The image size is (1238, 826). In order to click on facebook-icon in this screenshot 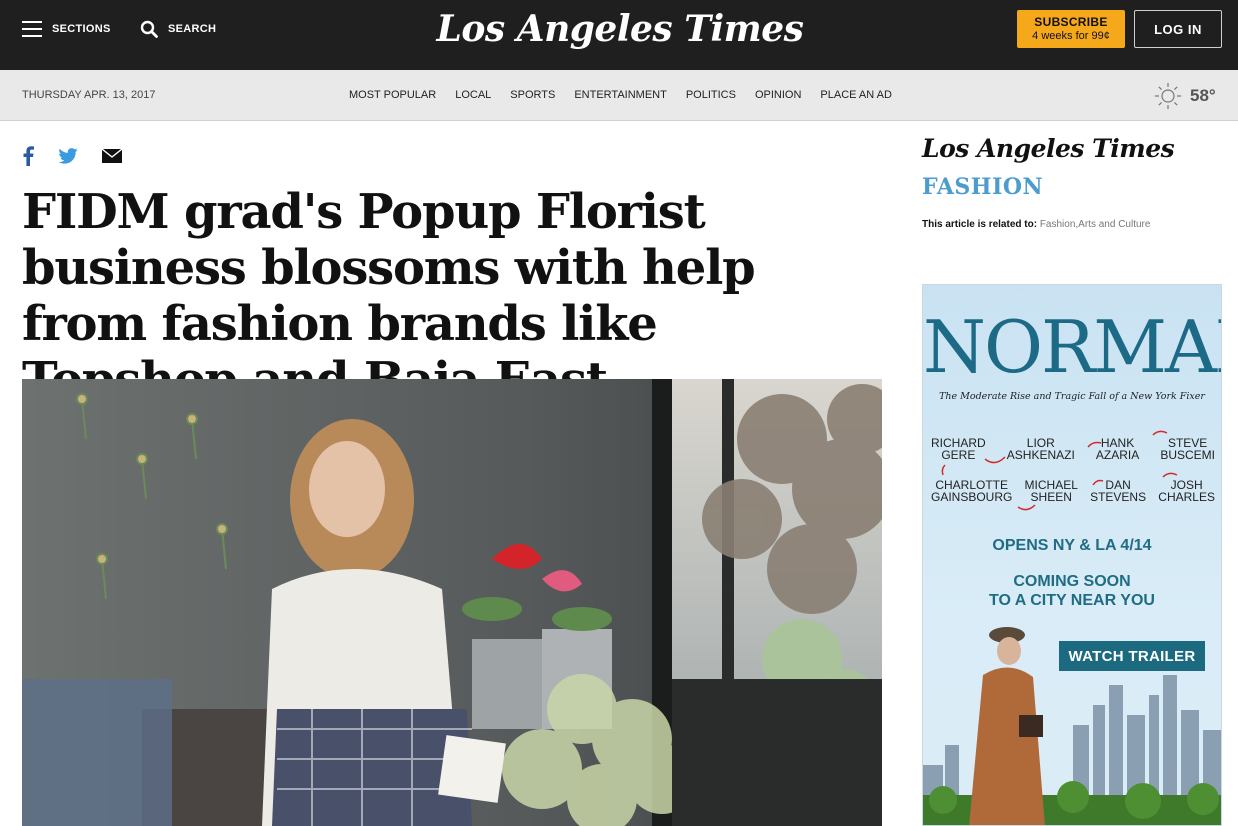, I will do `click(28, 156)`.